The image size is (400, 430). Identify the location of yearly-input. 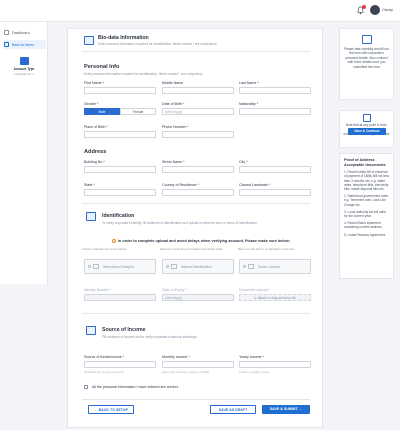
(275, 364).